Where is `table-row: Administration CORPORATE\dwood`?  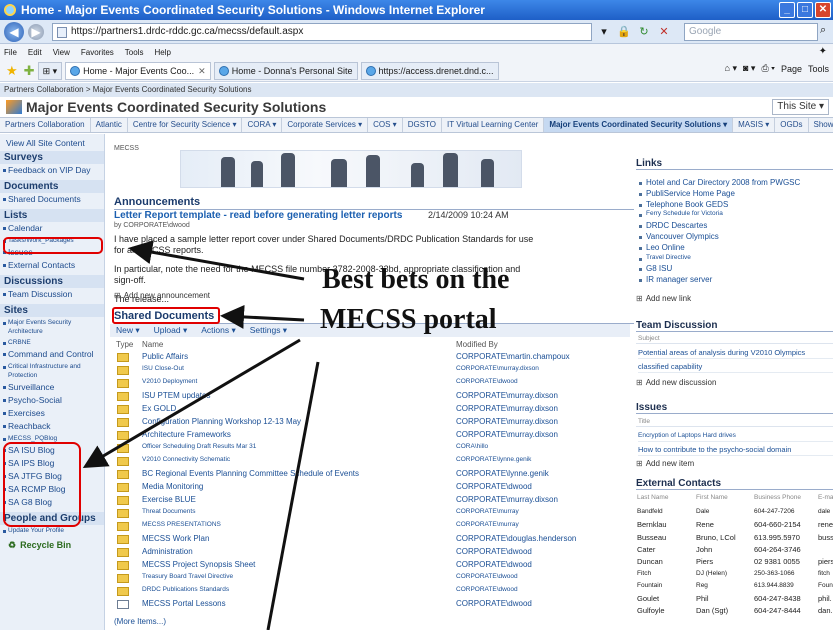 table-row: Administration CORPORATE\dwood is located at coordinates (371, 552).